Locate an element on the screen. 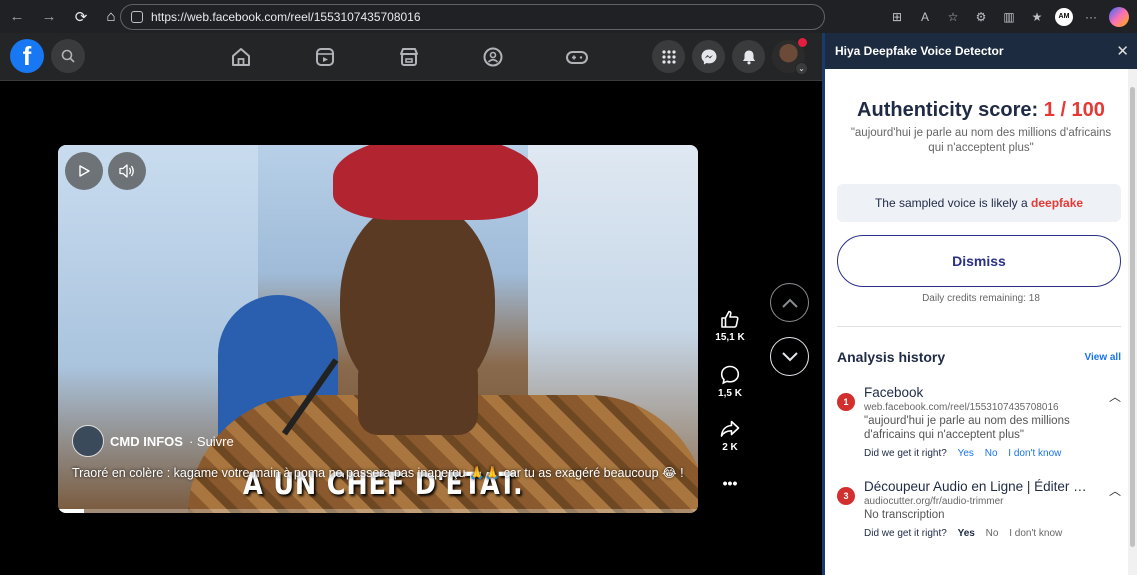 Image resolution: width=1137 pixels, height=575 pixels. authenticity-score: Authenticity score: 1 / 100 is located at coordinates (981, 110).